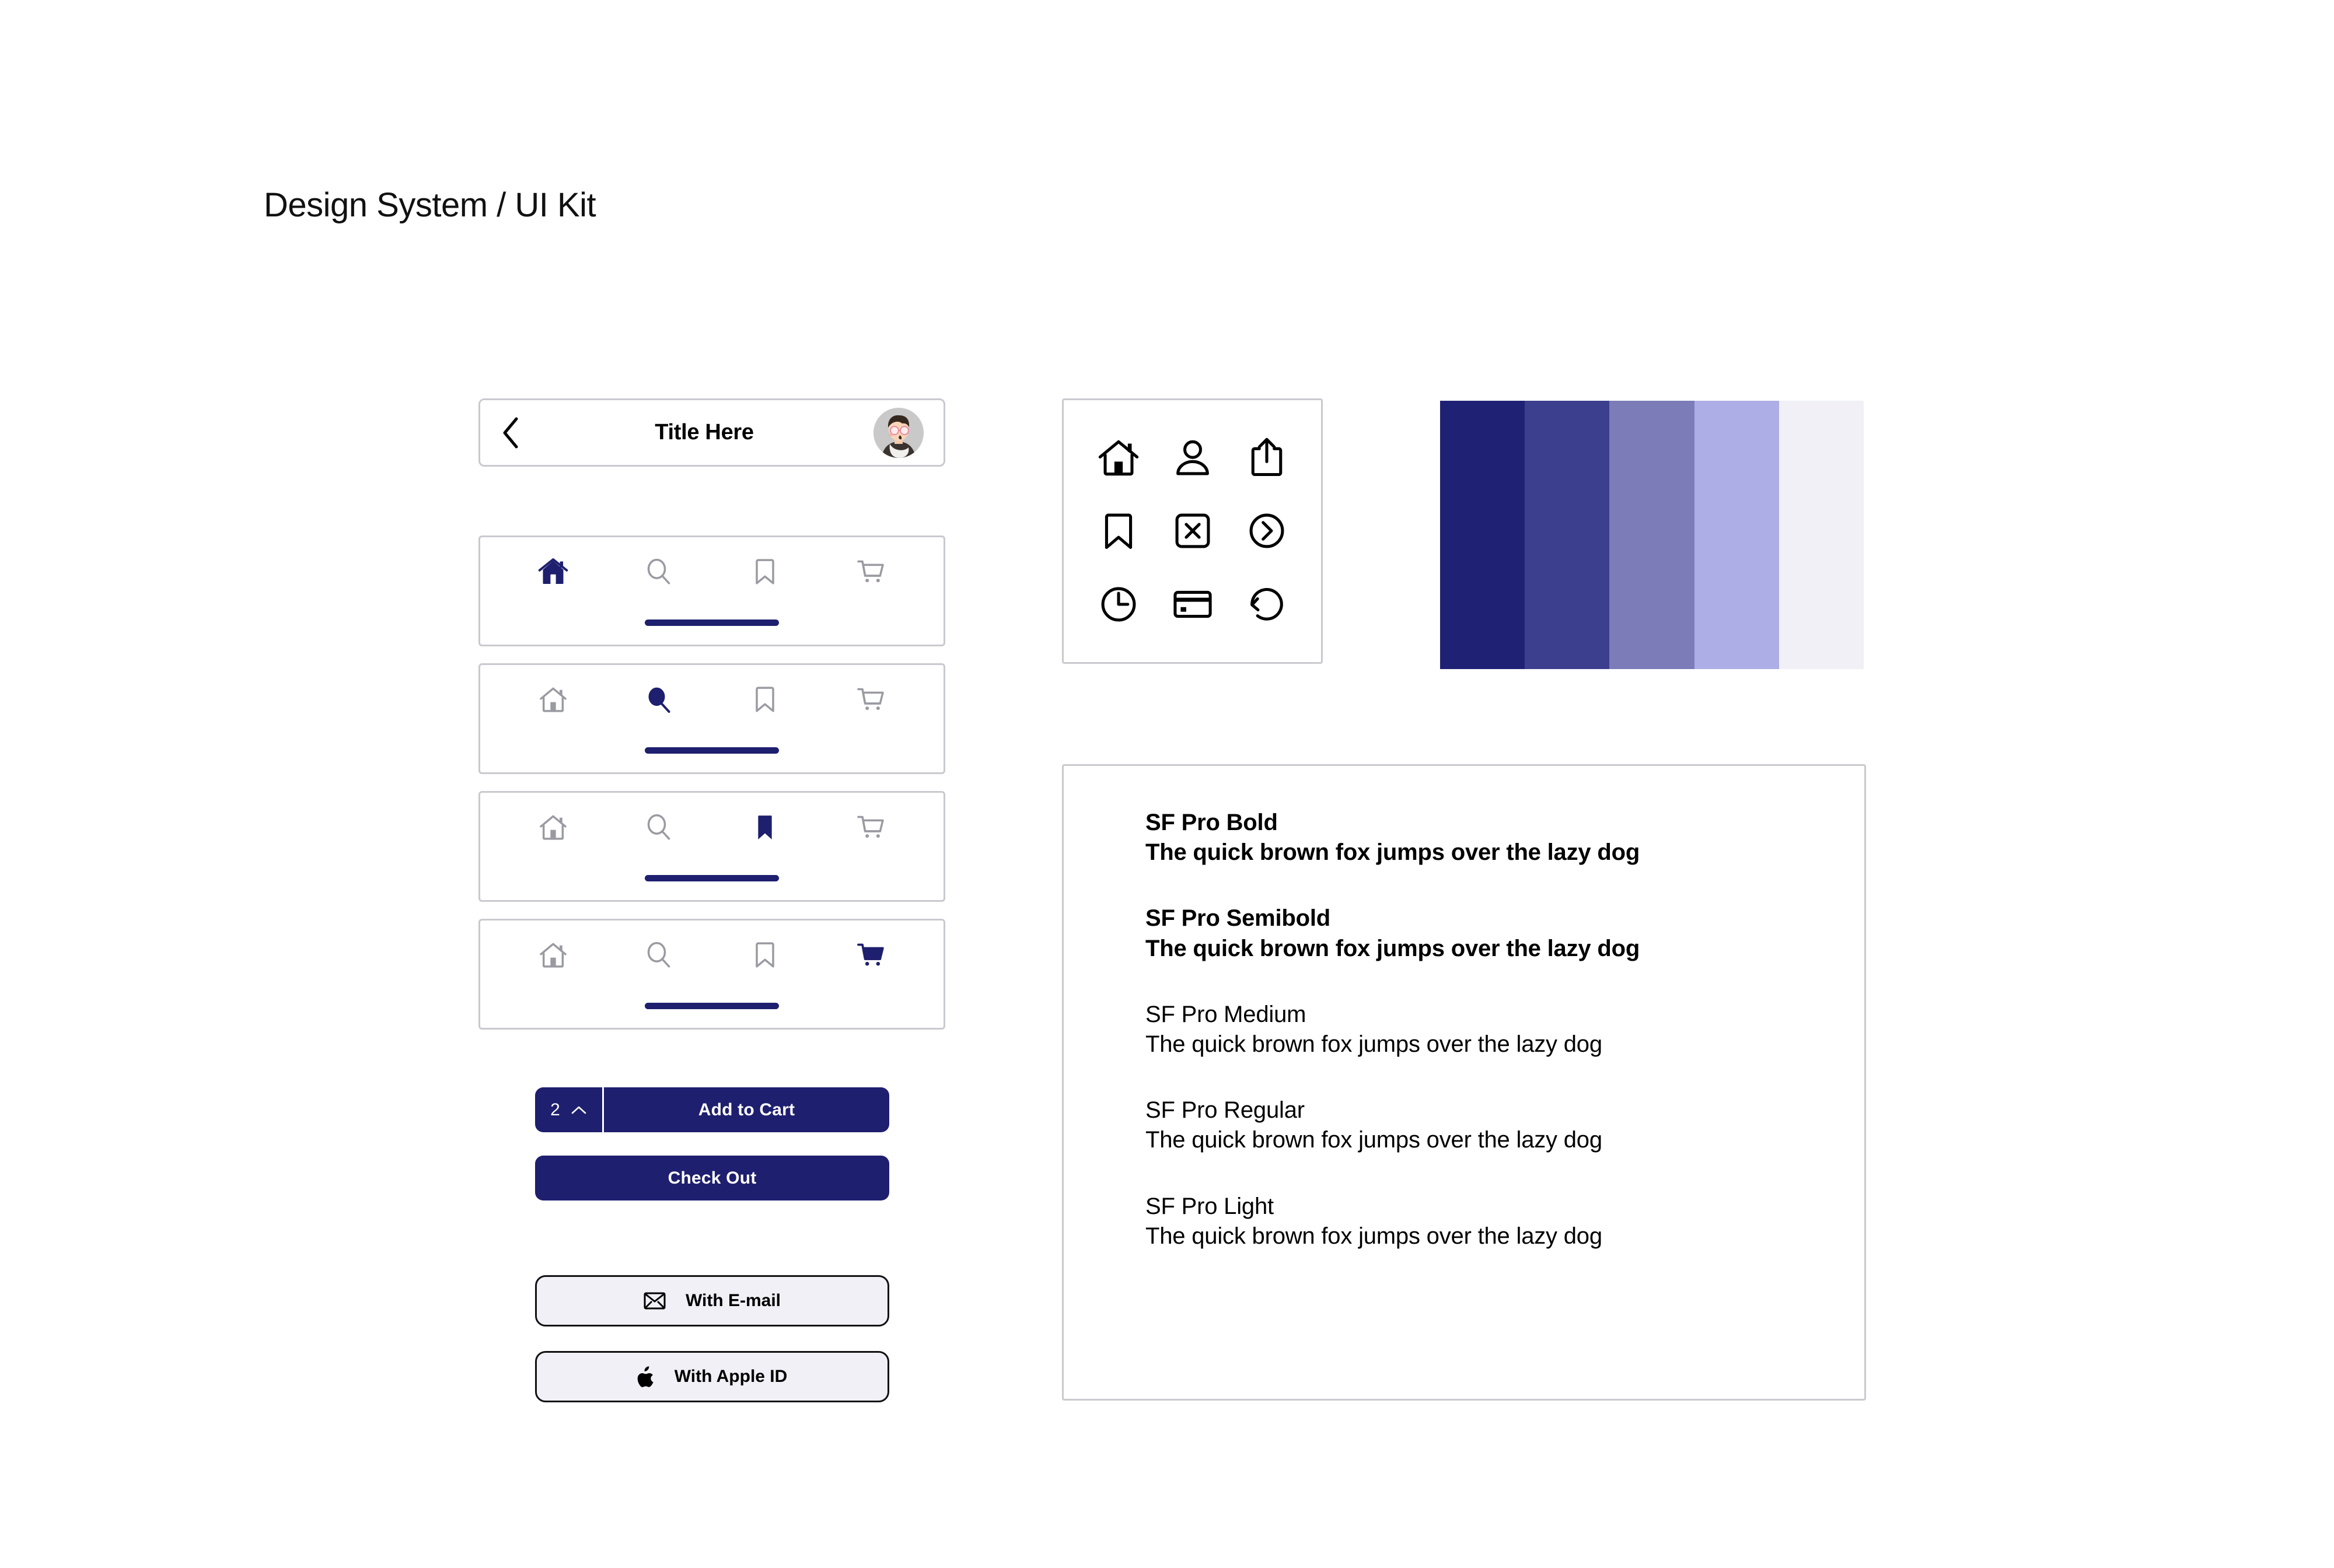 This screenshot has width=2334, height=1568. What do you see at coordinates (555, 1109) in the screenshot?
I see `quantity-value: 2` at bounding box center [555, 1109].